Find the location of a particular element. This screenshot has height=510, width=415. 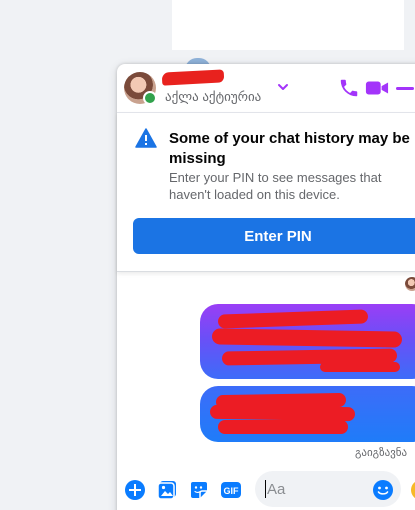

text-cursor is located at coordinates (265, 489).